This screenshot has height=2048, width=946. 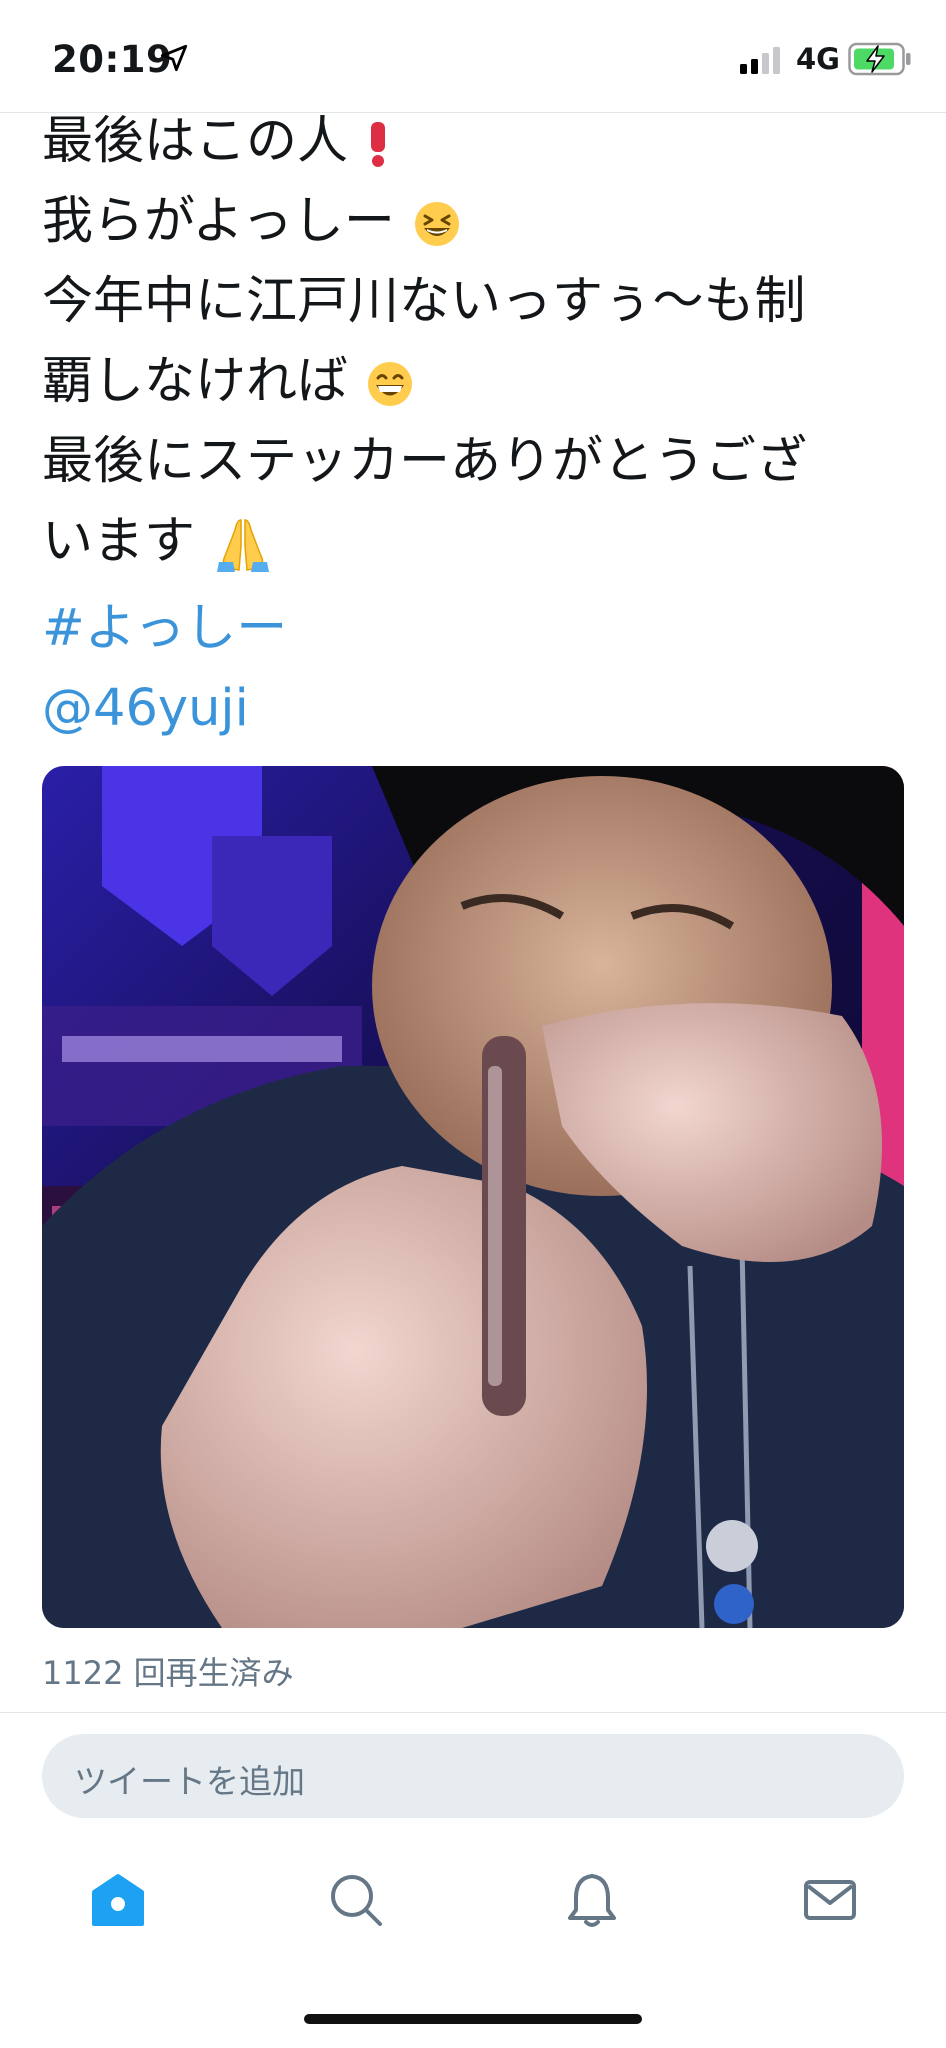 What do you see at coordinates (378, 144) in the screenshot?
I see `exclamation-emoji-icon` at bounding box center [378, 144].